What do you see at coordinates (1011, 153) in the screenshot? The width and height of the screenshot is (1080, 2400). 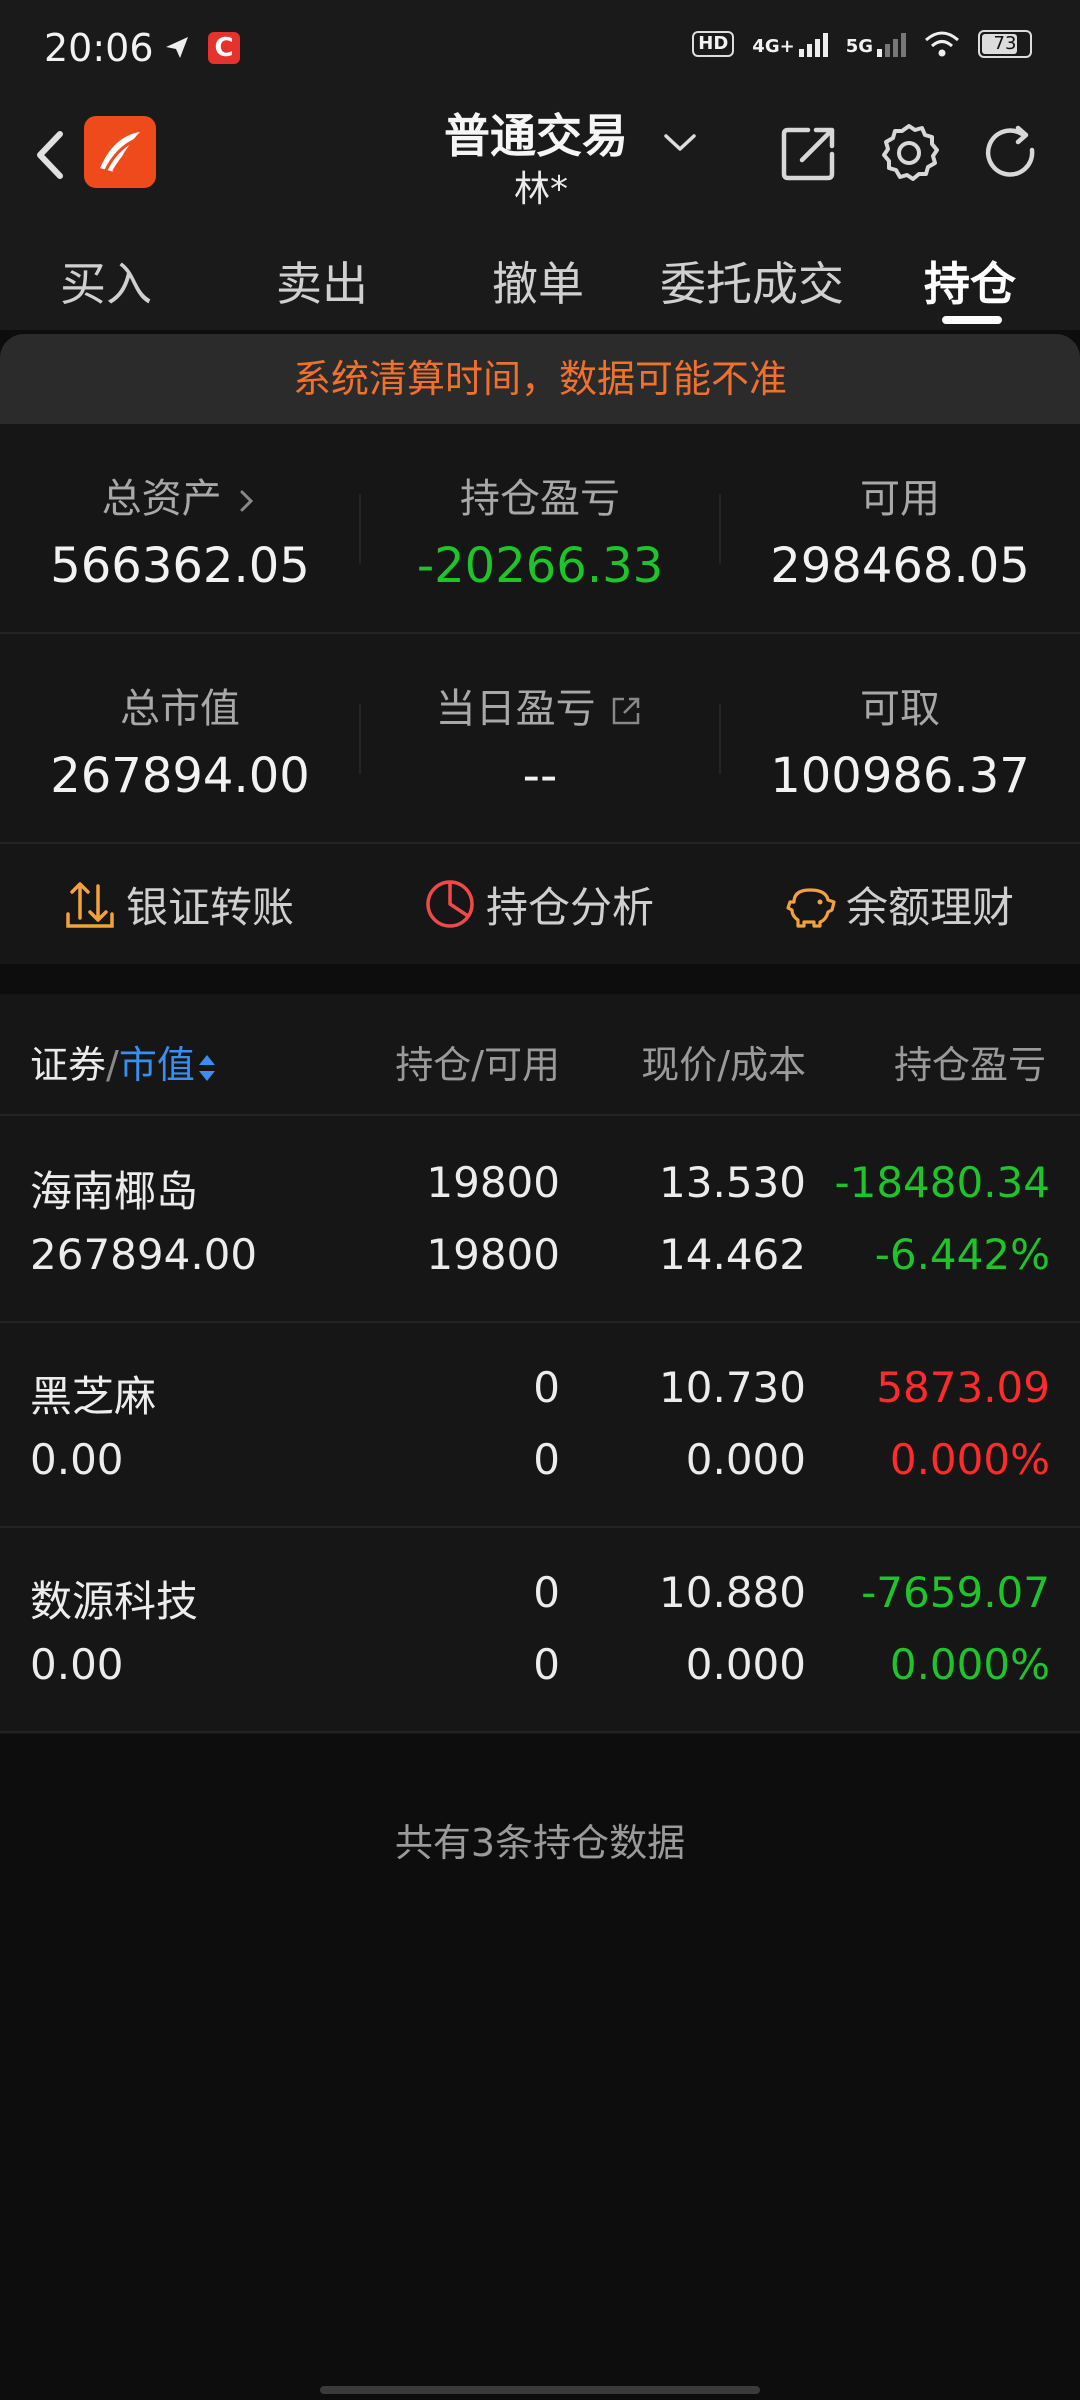 I see `refresh-icon` at bounding box center [1011, 153].